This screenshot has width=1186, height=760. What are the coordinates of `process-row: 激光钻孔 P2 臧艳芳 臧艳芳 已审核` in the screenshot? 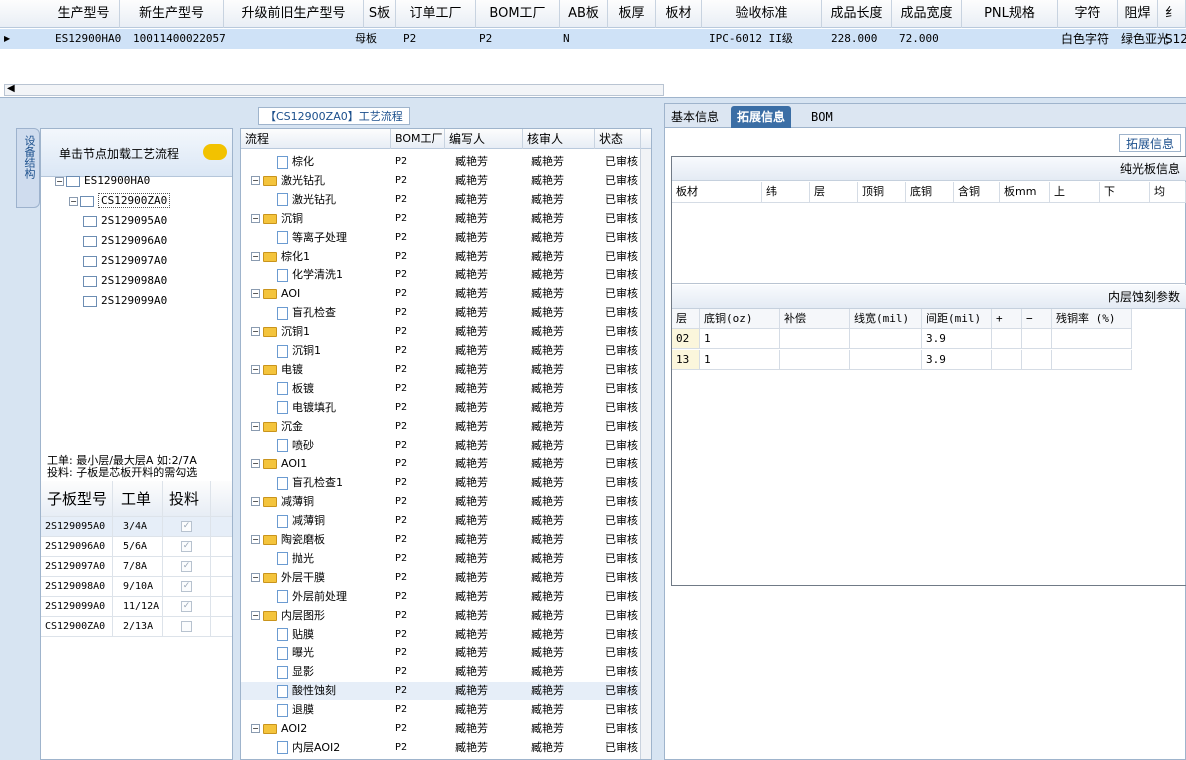 It's located at (441, 200).